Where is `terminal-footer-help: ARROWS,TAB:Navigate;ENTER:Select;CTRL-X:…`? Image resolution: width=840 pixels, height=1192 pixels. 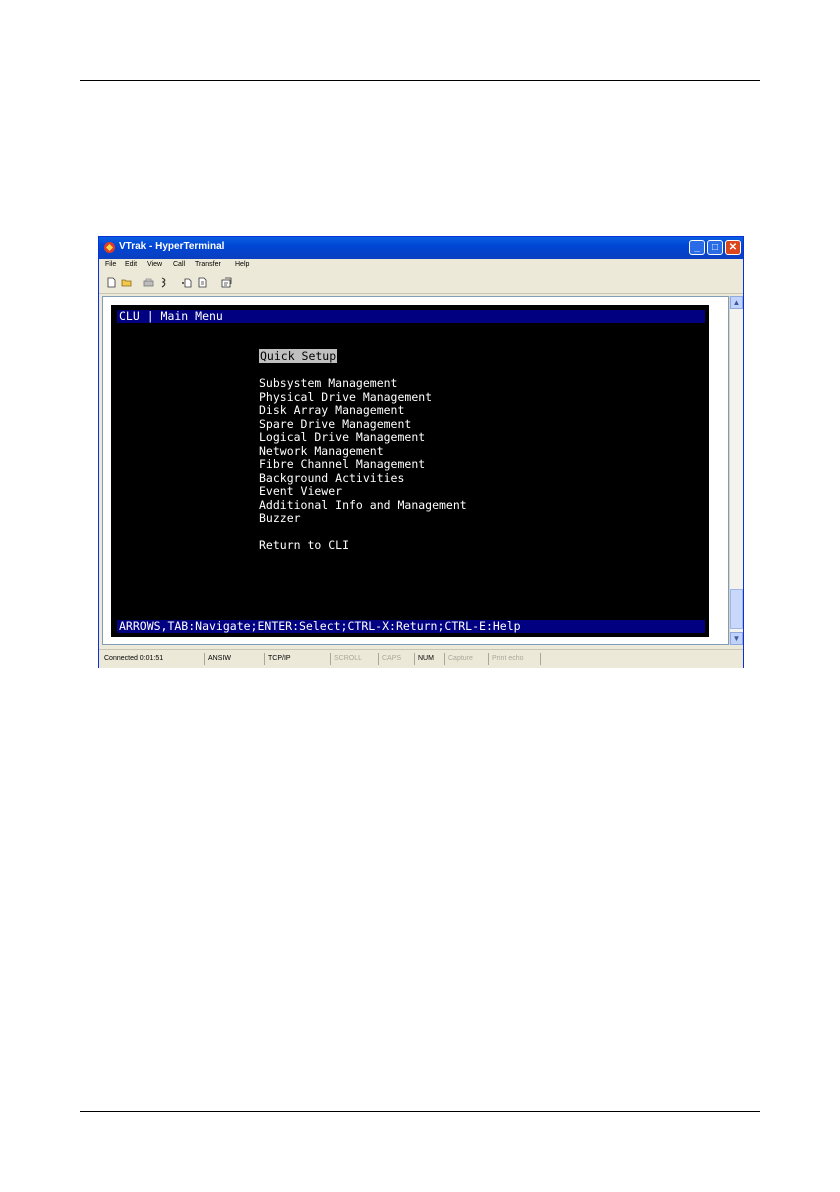 terminal-footer-help: ARROWS,TAB:Navigate;ENTER:Select;CTRL-X:… is located at coordinates (320, 626).